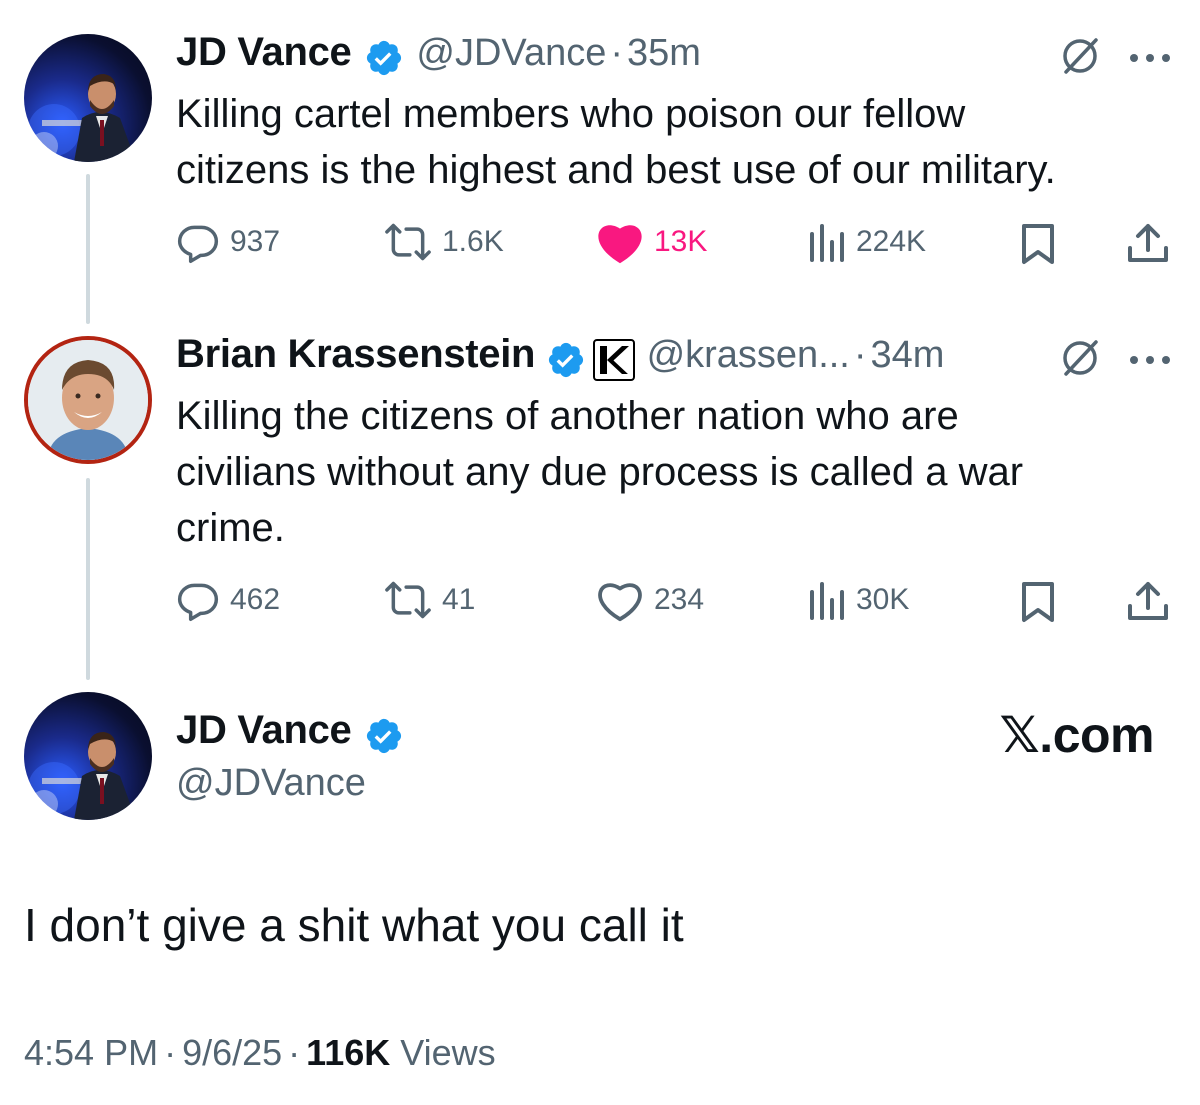 This screenshot has width=1200, height=1105. I want to click on tweet-meta: 4:54 PM · 9/6/25 · 116K Views, so click(260, 1053).